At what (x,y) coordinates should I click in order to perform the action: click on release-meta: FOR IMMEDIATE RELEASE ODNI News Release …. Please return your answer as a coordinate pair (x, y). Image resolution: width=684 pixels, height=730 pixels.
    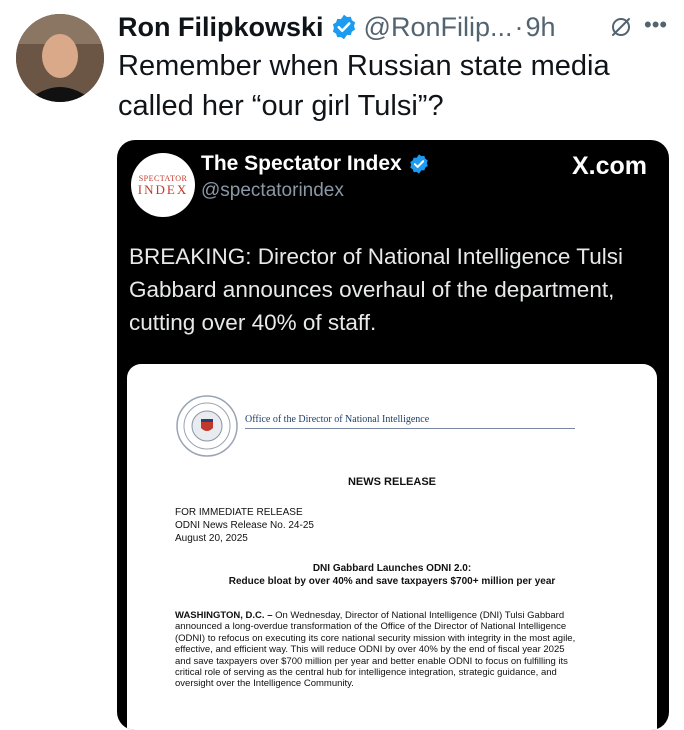
    Looking at the image, I should click on (244, 525).